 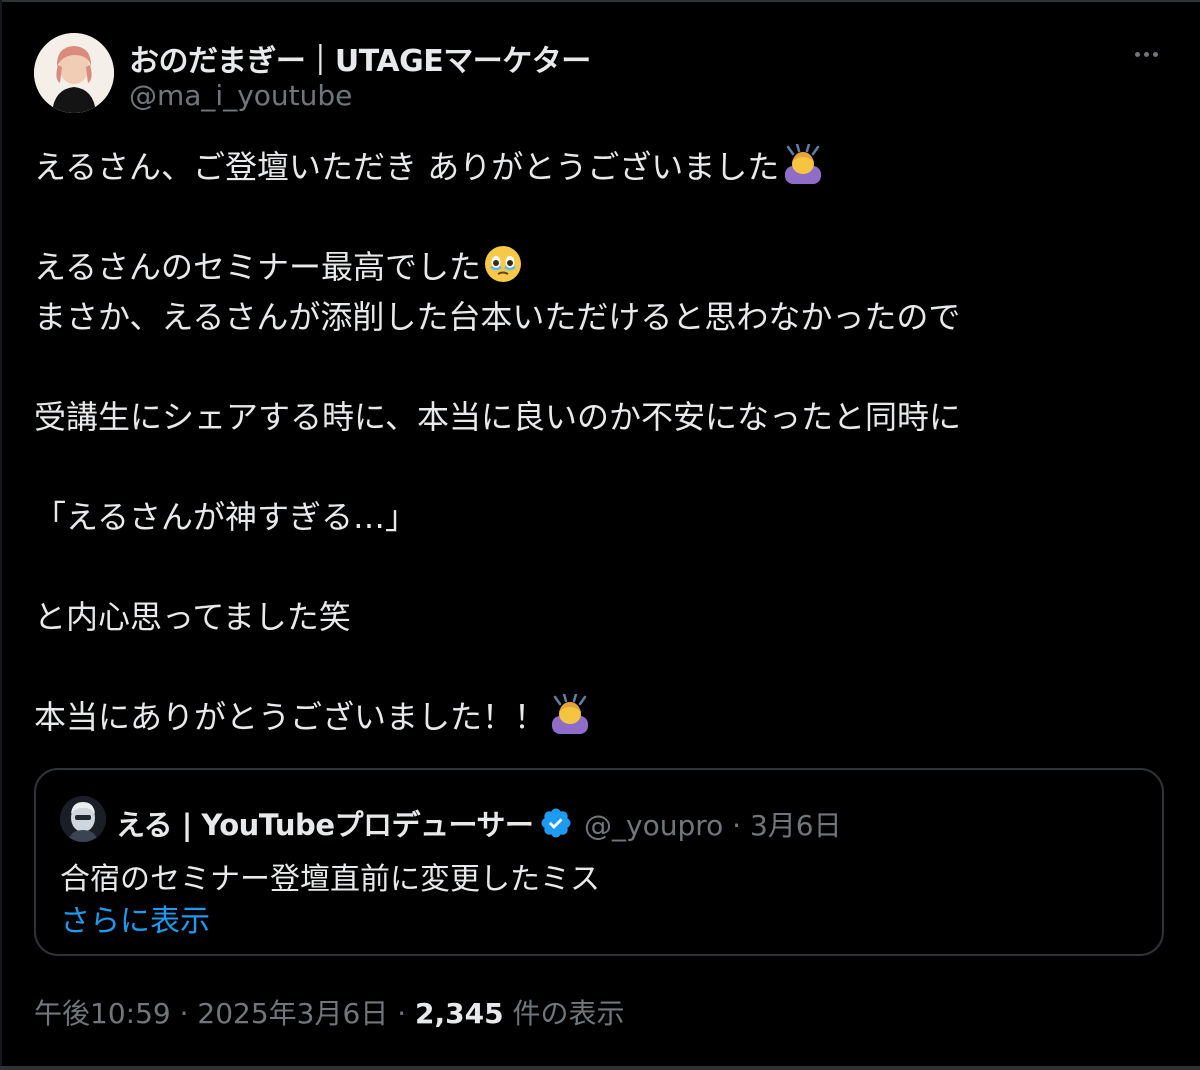 I want to click on tweet-line: まさか、えるさんが添削した台本いただけると思わなかったので, so click(x=594, y=317).